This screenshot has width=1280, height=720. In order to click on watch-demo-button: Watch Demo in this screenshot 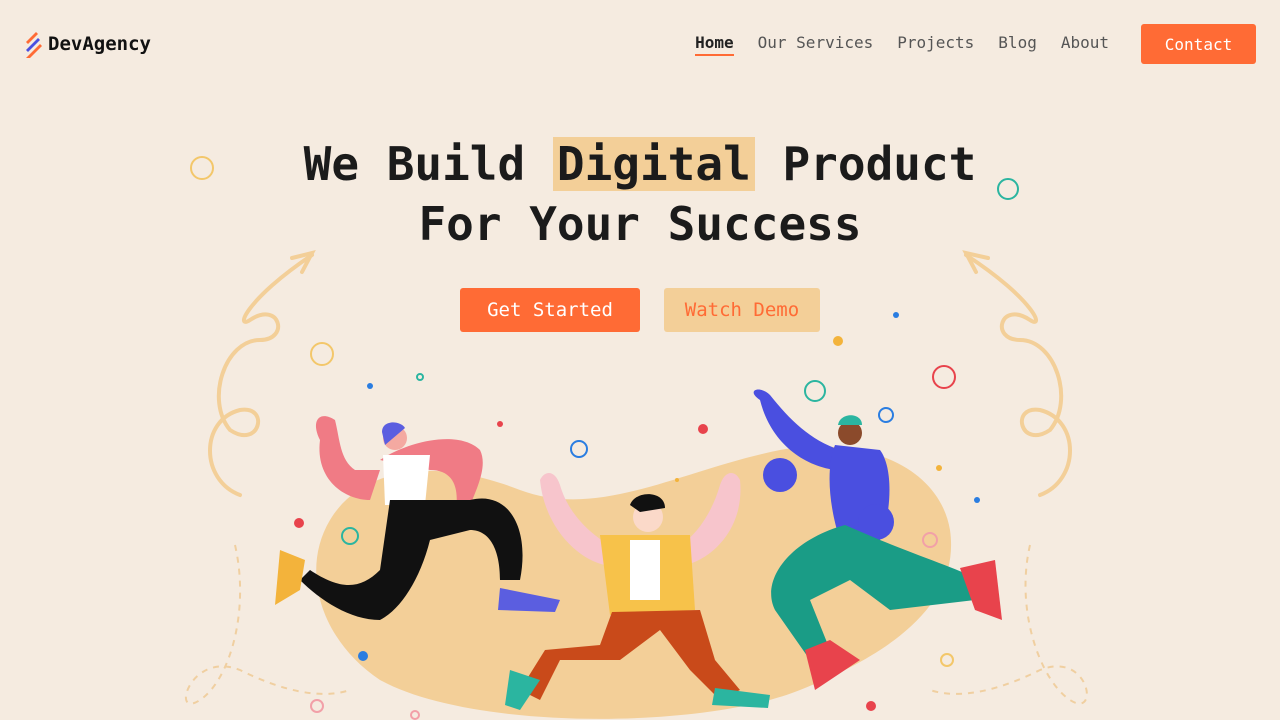, I will do `click(742, 310)`.